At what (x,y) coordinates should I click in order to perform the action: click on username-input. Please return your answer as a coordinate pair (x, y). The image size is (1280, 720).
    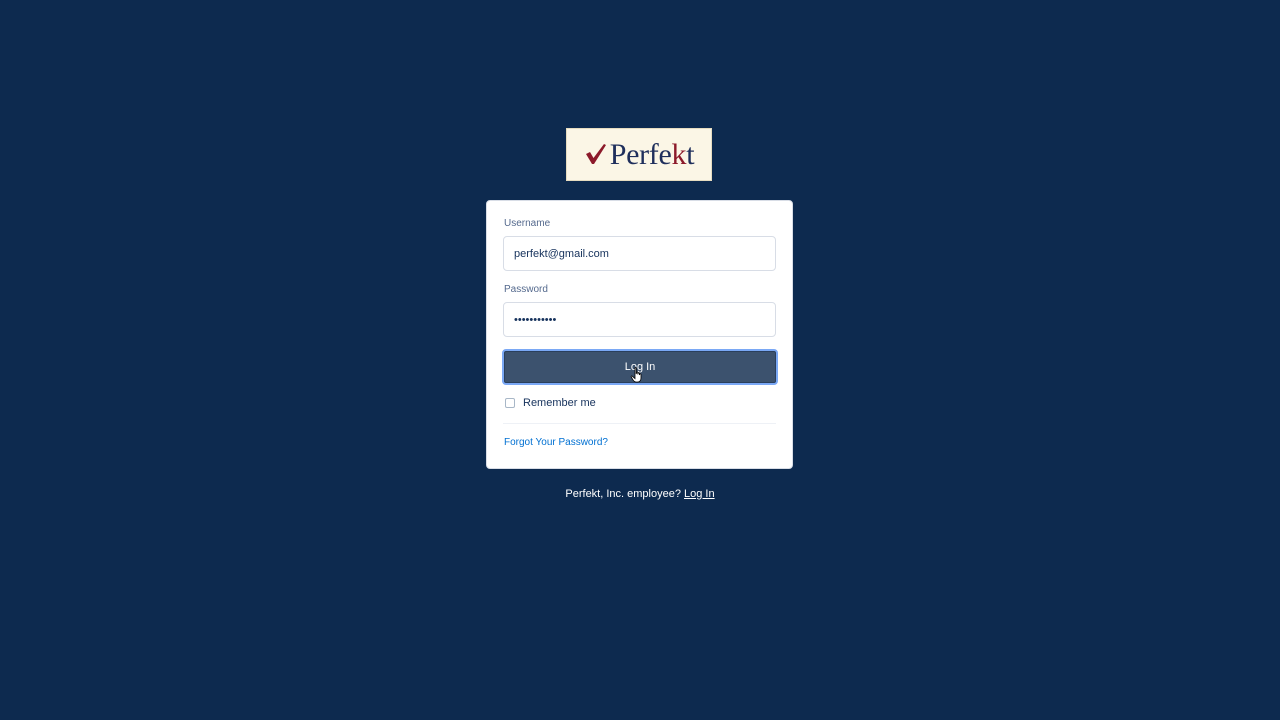
    Looking at the image, I should click on (639, 253).